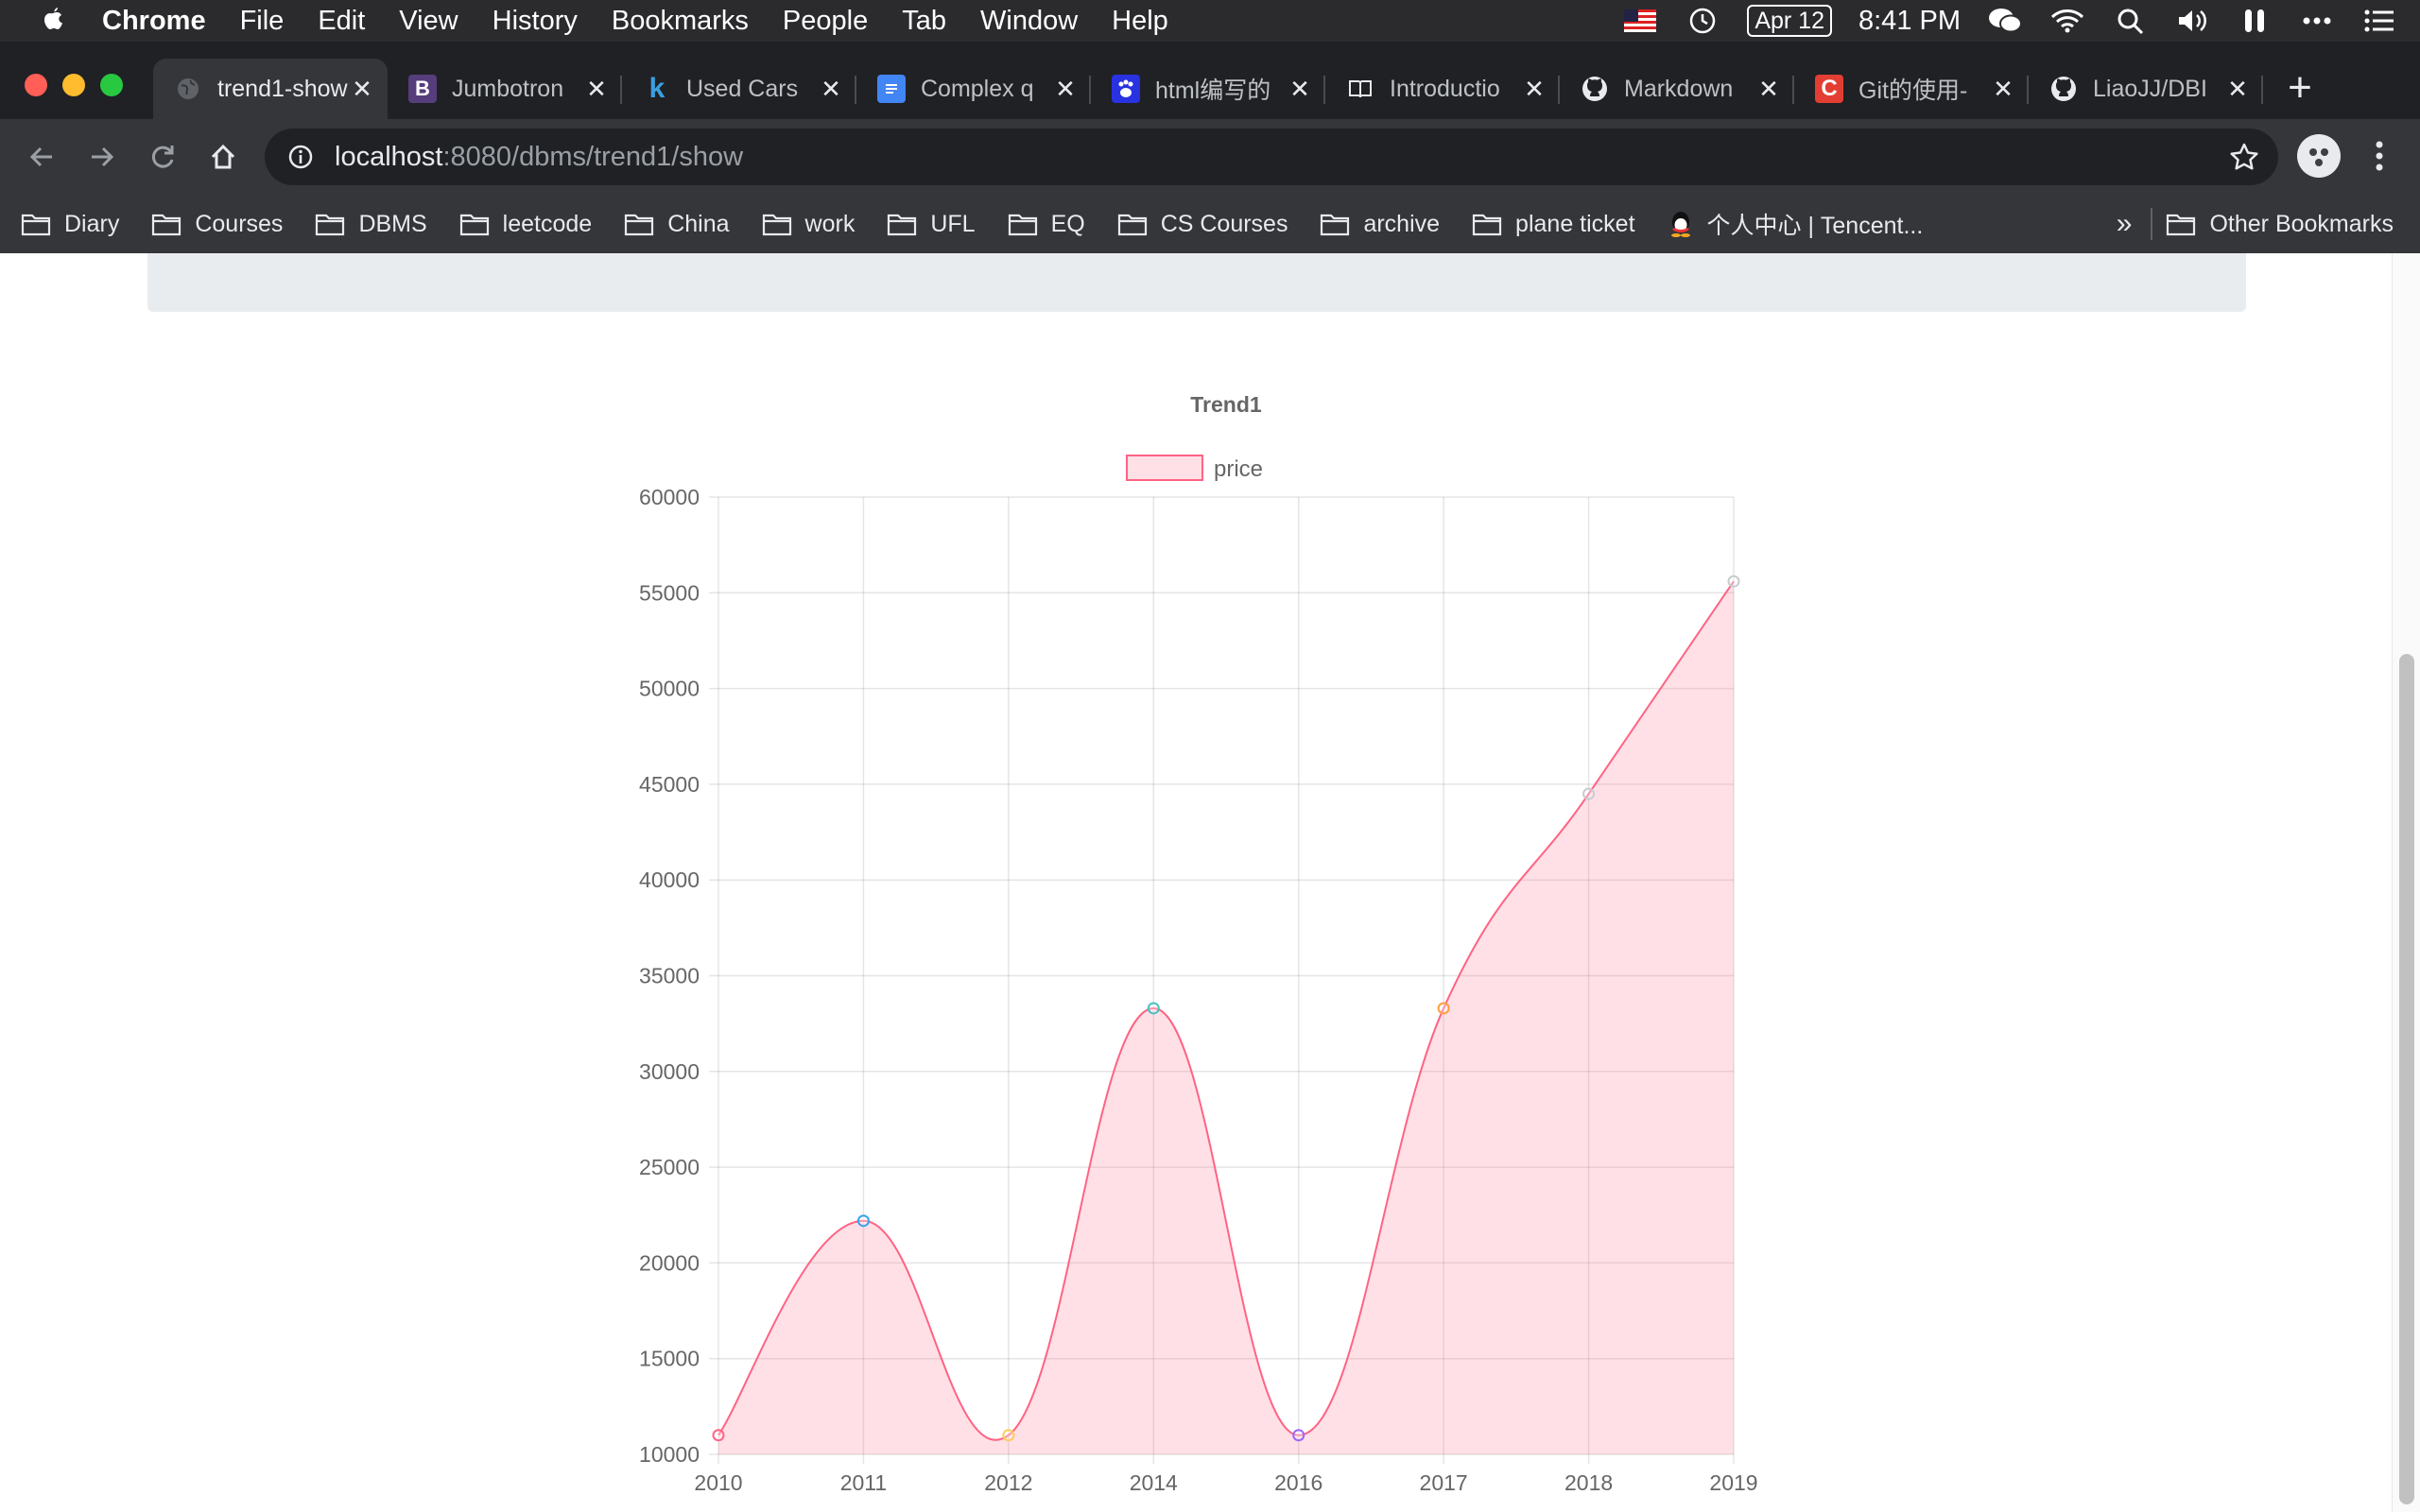 The width and height of the screenshot is (2420, 1512). I want to click on bookmark-folder: archive, so click(1380, 224).